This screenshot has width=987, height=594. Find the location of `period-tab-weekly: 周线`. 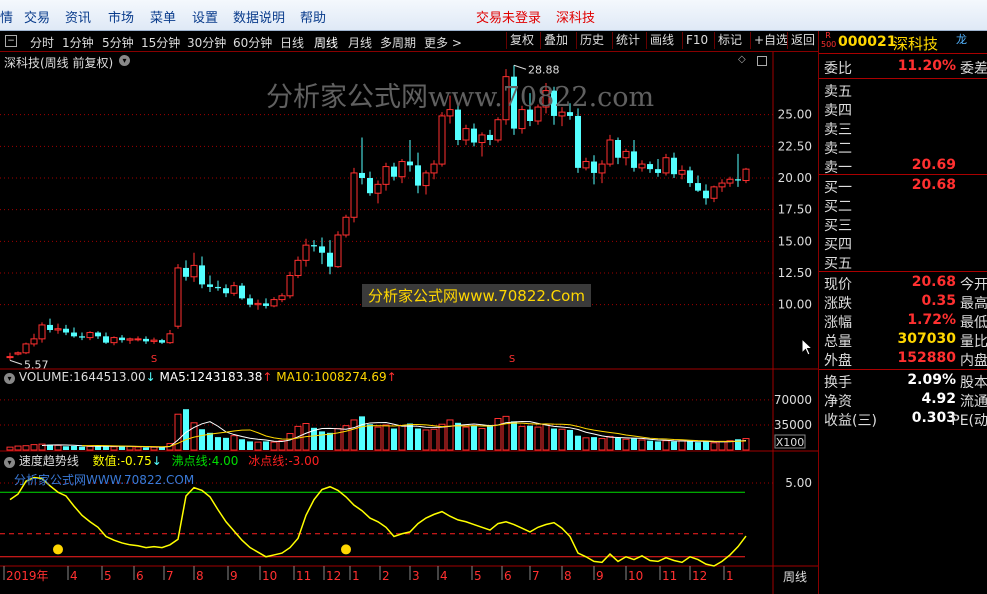

period-tab-weekly: 周线 is located at coordinates (326, 42).